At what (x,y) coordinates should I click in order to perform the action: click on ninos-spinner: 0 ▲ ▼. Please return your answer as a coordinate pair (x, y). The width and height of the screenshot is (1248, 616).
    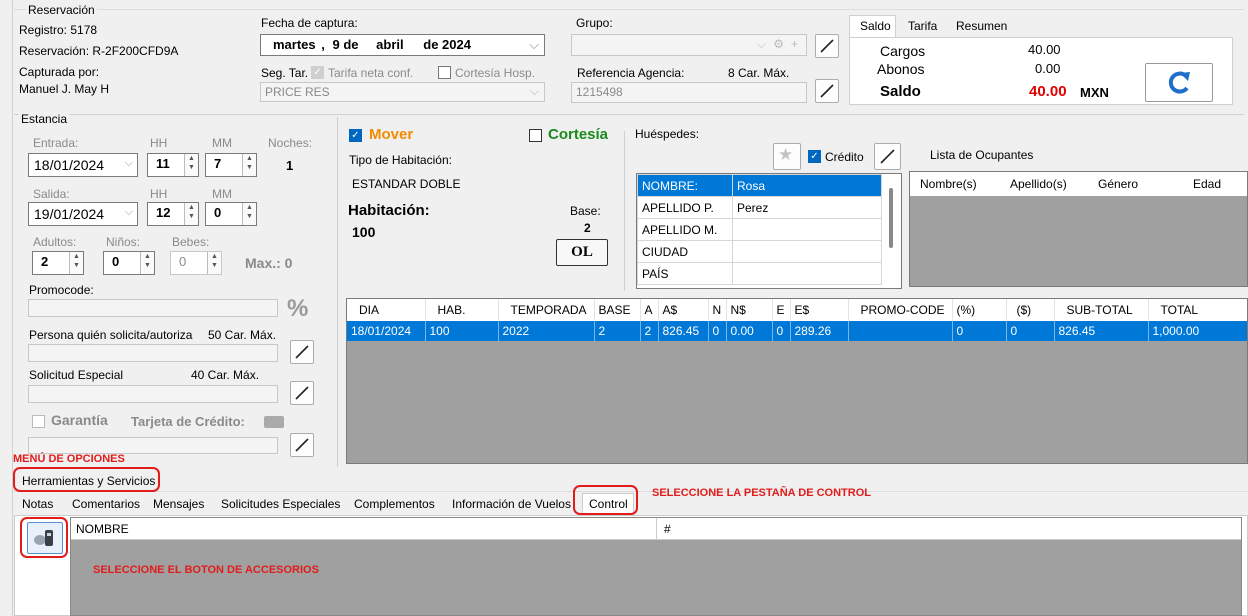
    Looking at the image, I should click on (129, 263).